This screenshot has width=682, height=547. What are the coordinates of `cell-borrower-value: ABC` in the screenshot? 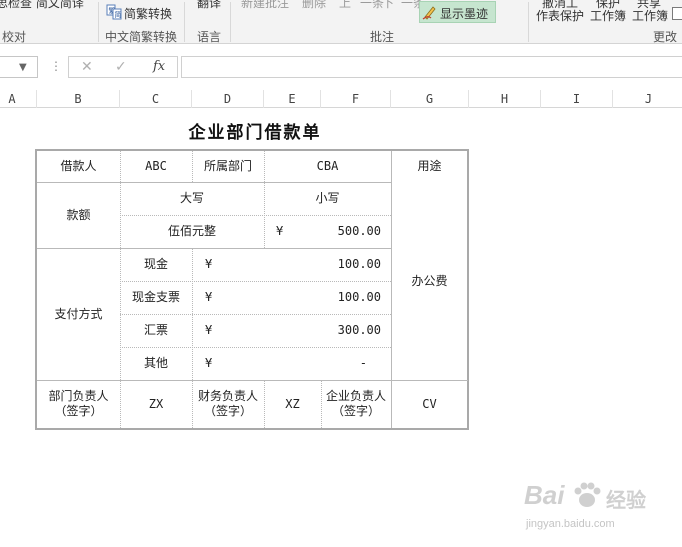 It's located at (156, 166).